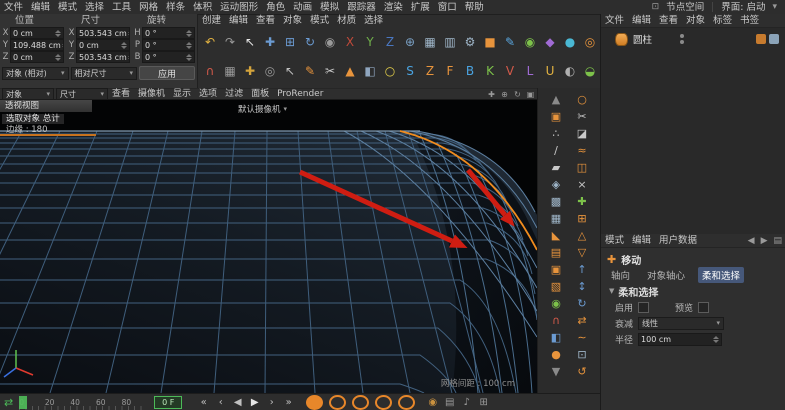 The width and height of the screenshot is (785, 410). What do you see at coordinates (504, 94) in the screenshot?
I see `view-zoom-icon: ⊕` at bounding box center [504, 94].